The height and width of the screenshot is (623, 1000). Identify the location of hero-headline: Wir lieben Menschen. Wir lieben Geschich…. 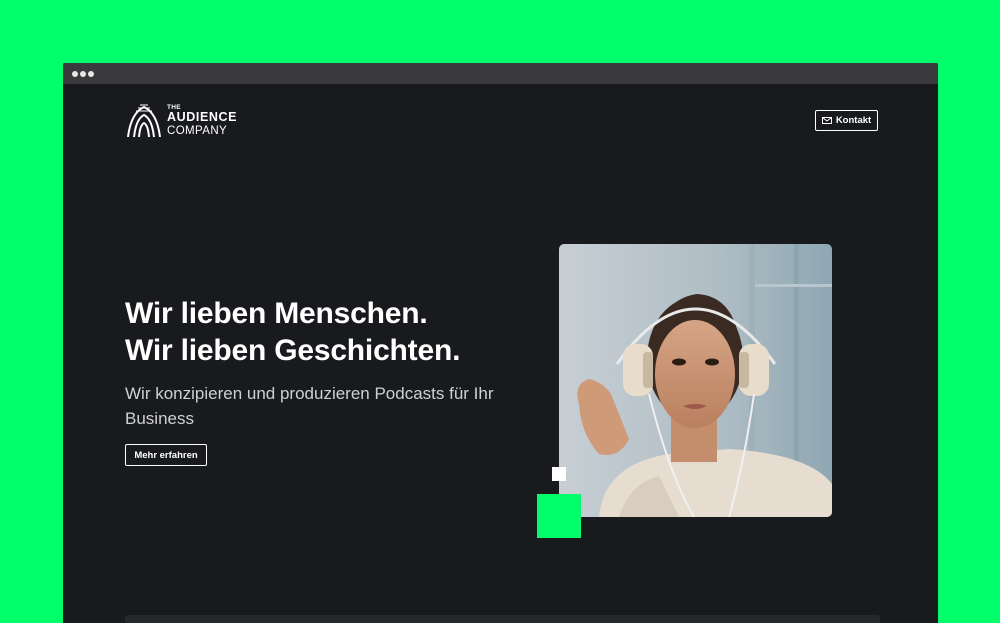
(292, 332).